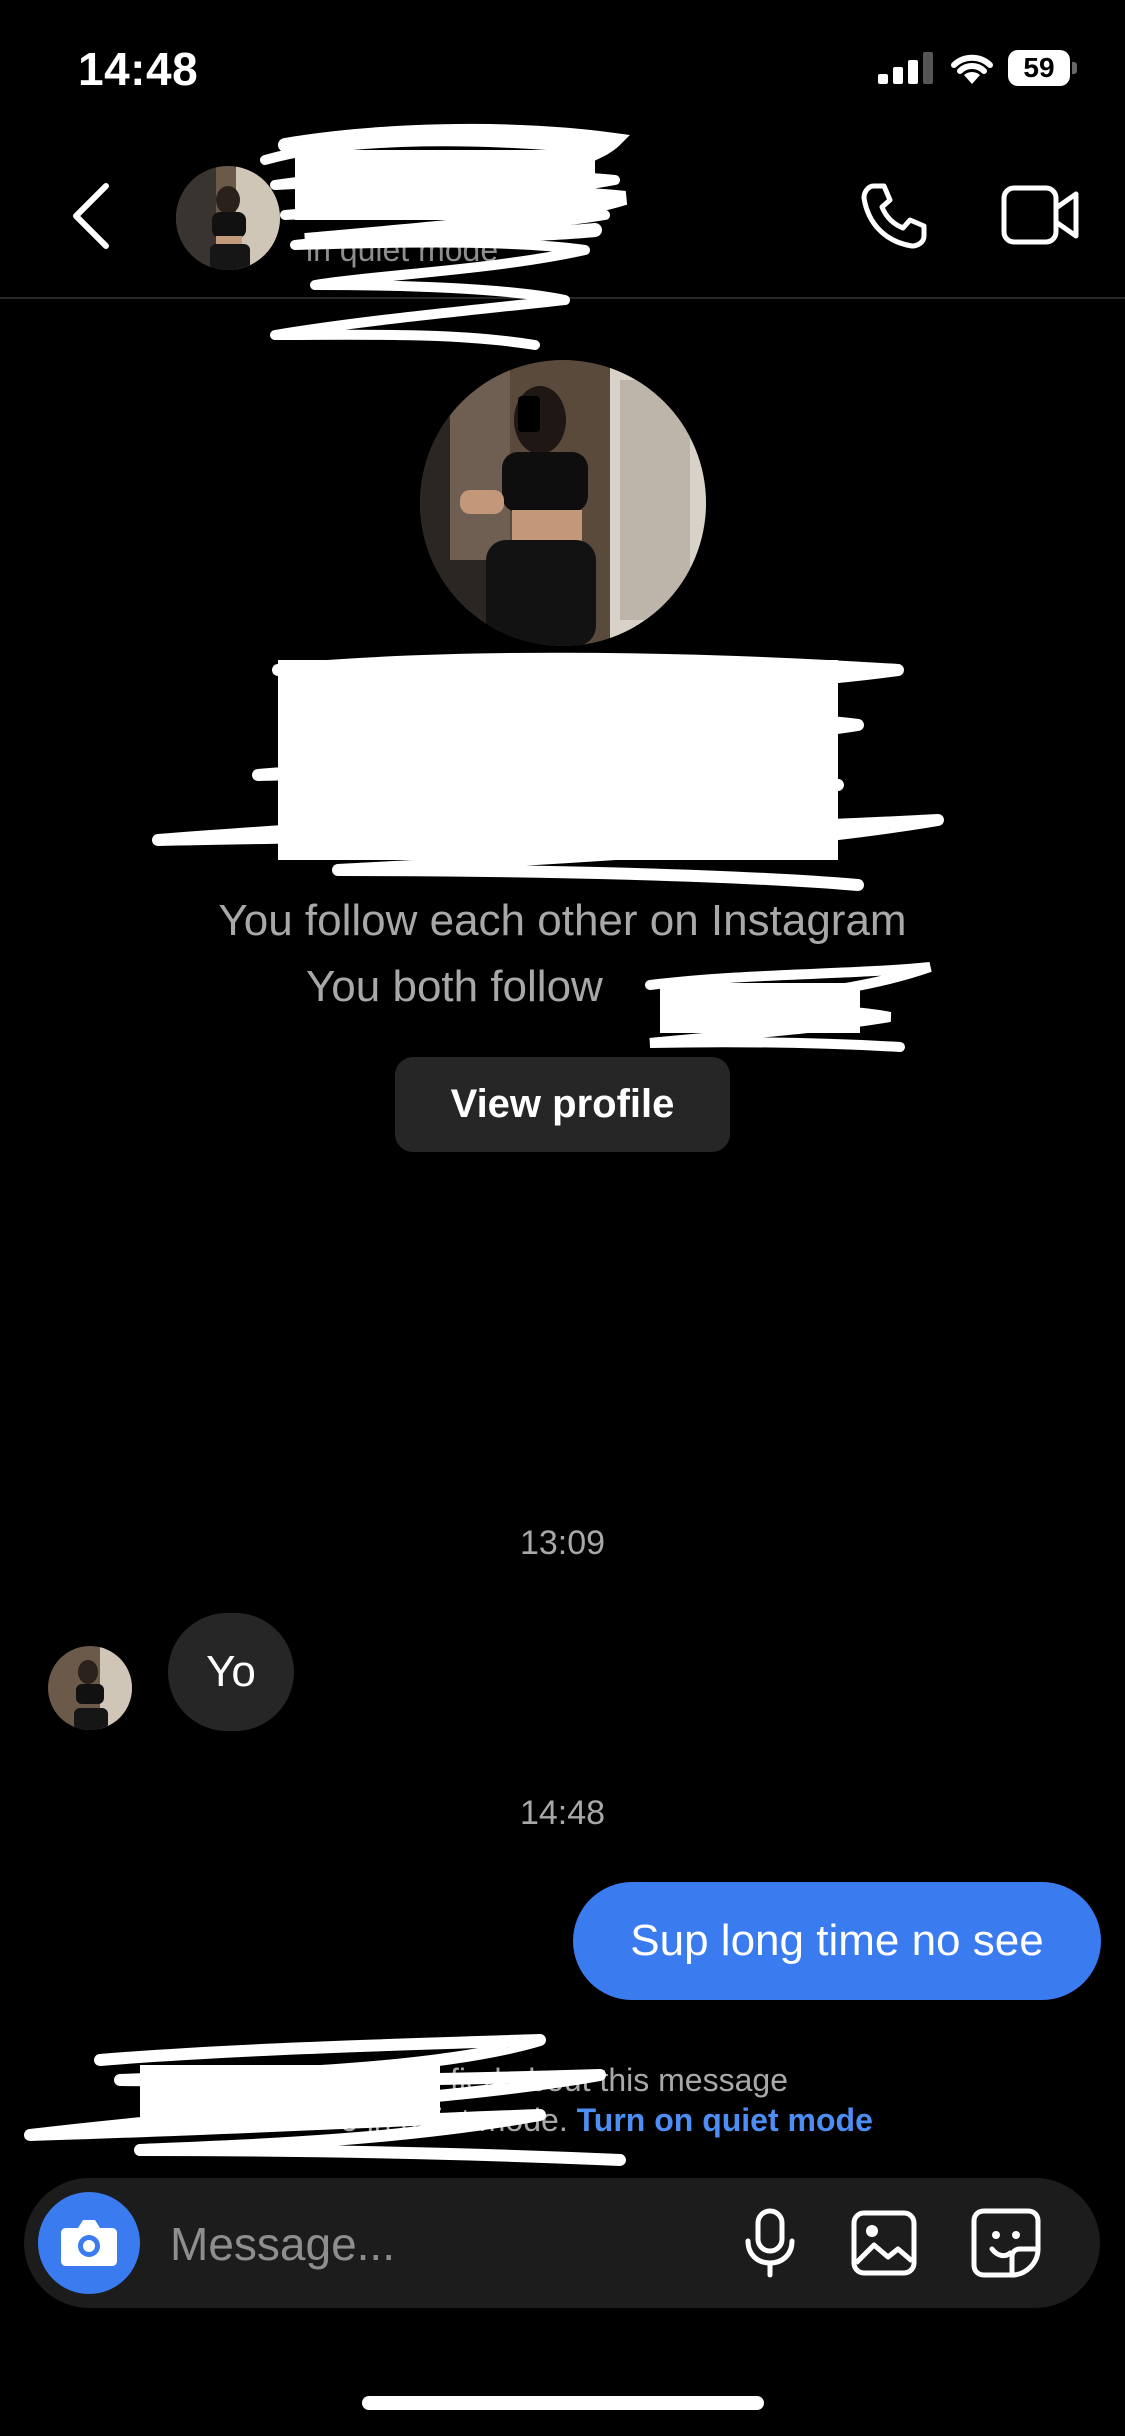 Image resolution: width=1125 pixels, height=2436 pixels. I want to click on battery-level: 59, so click(1039, 67).